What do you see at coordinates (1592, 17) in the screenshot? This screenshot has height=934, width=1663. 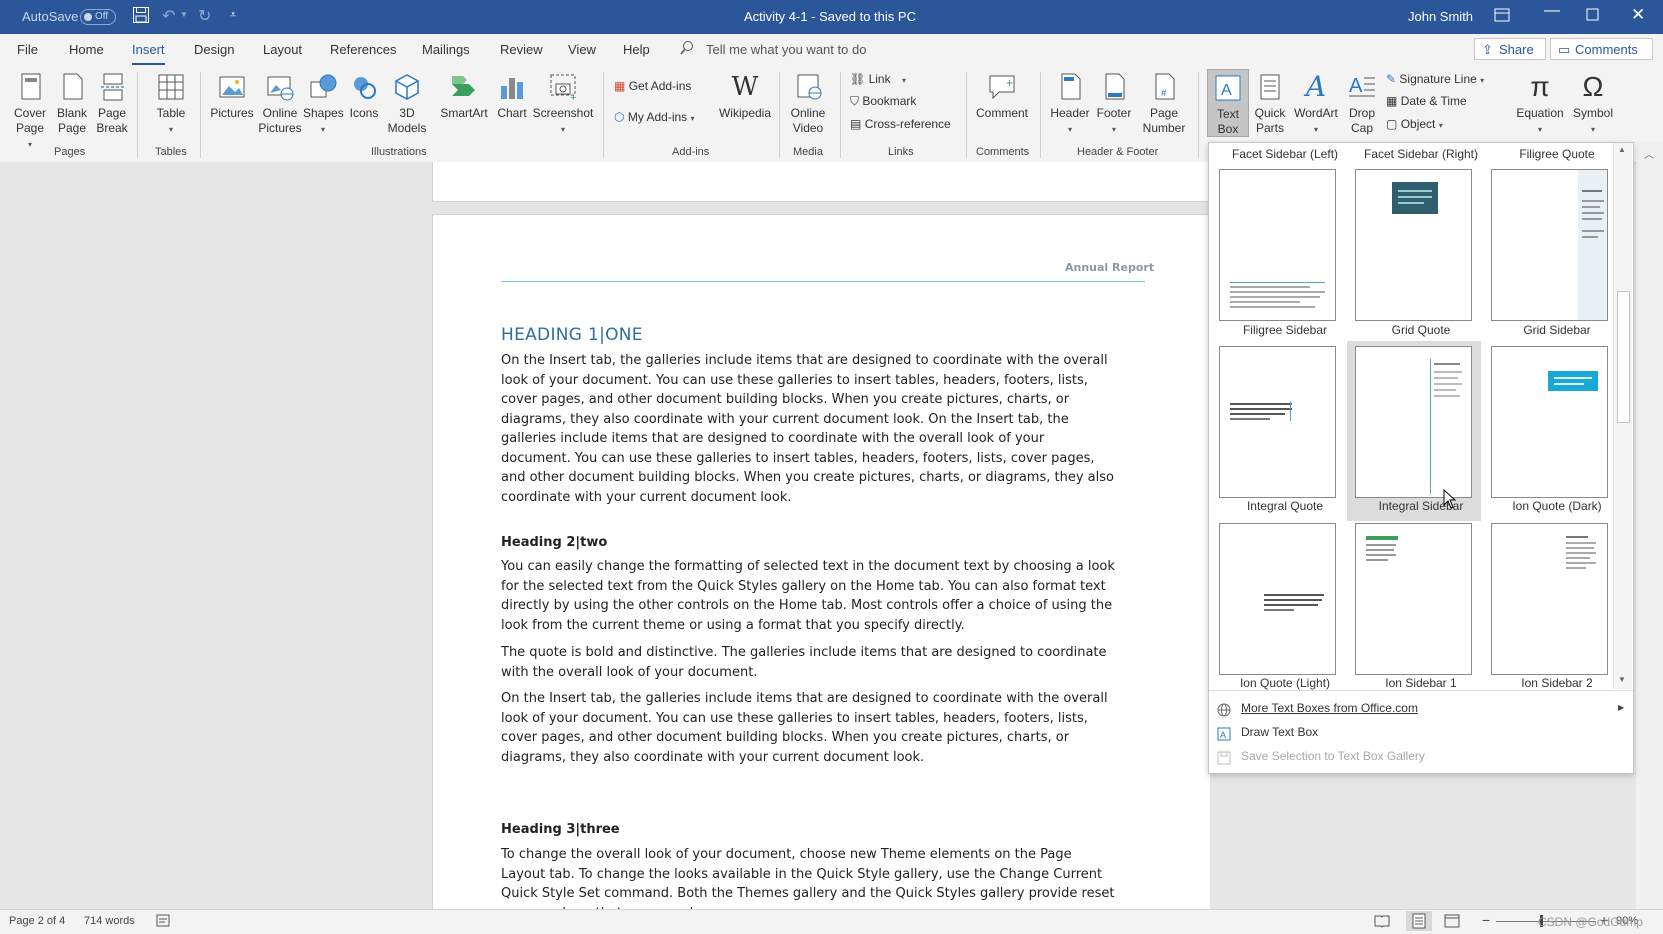 I see `maximize-icon` at bounding box center [1592, 17].